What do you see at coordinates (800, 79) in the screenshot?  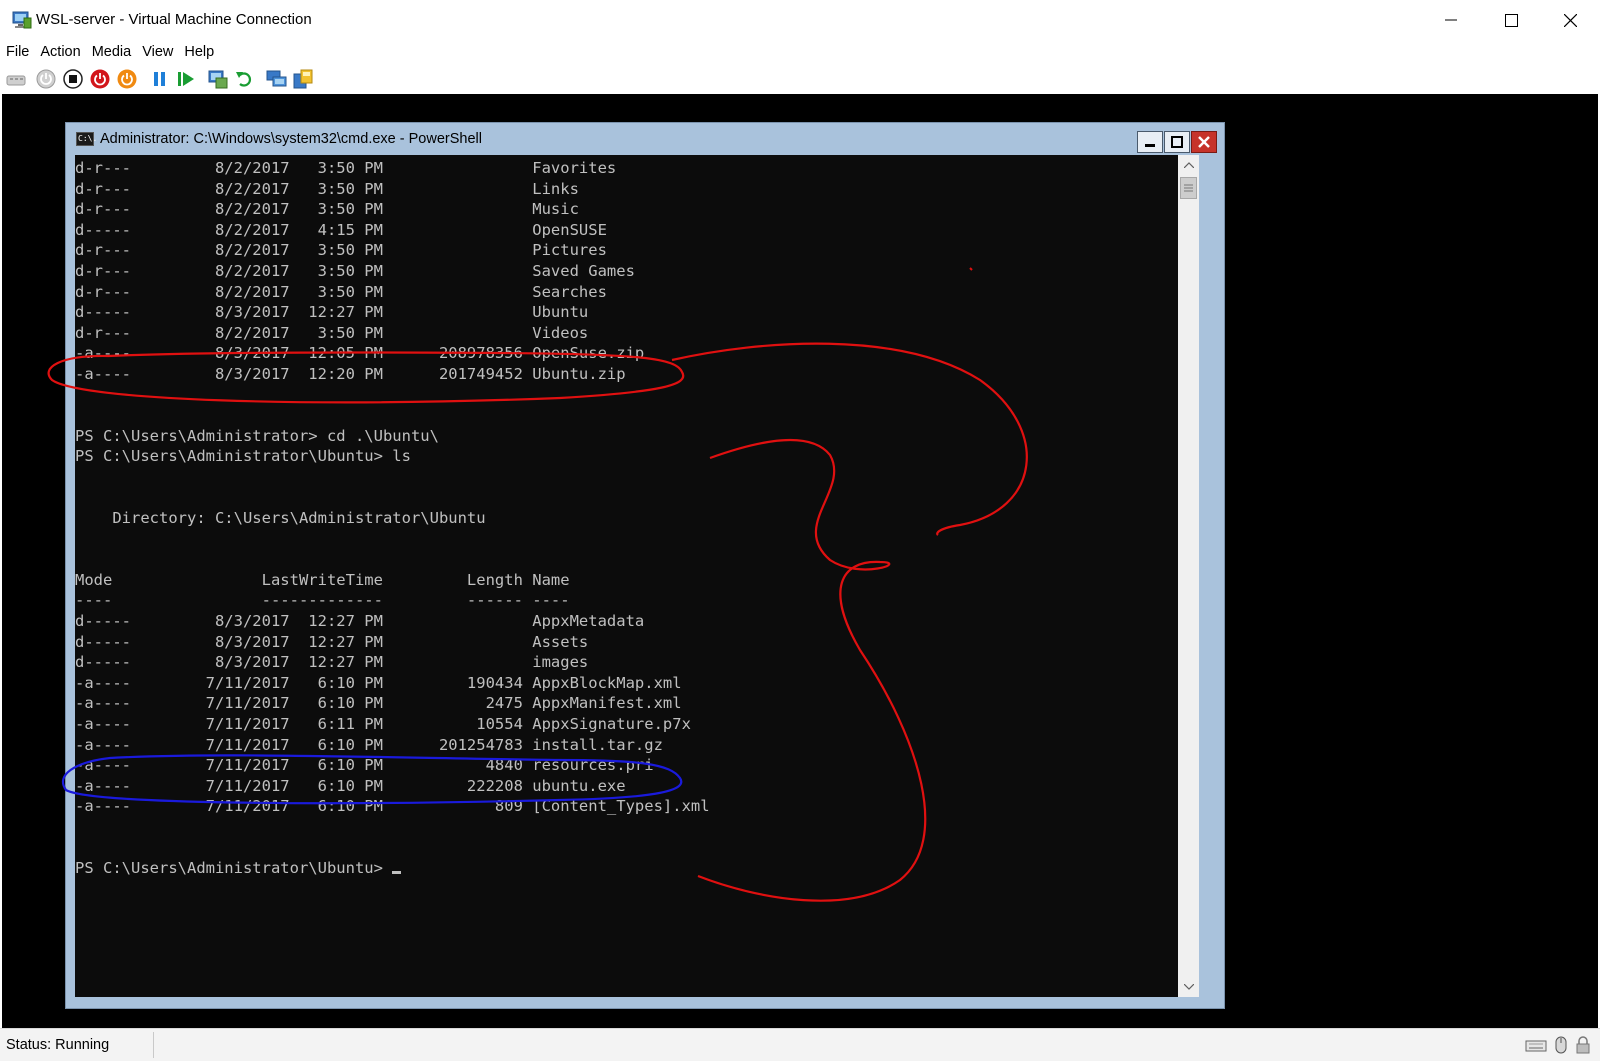 I see `toolbar` at bounding box center [800, 79].